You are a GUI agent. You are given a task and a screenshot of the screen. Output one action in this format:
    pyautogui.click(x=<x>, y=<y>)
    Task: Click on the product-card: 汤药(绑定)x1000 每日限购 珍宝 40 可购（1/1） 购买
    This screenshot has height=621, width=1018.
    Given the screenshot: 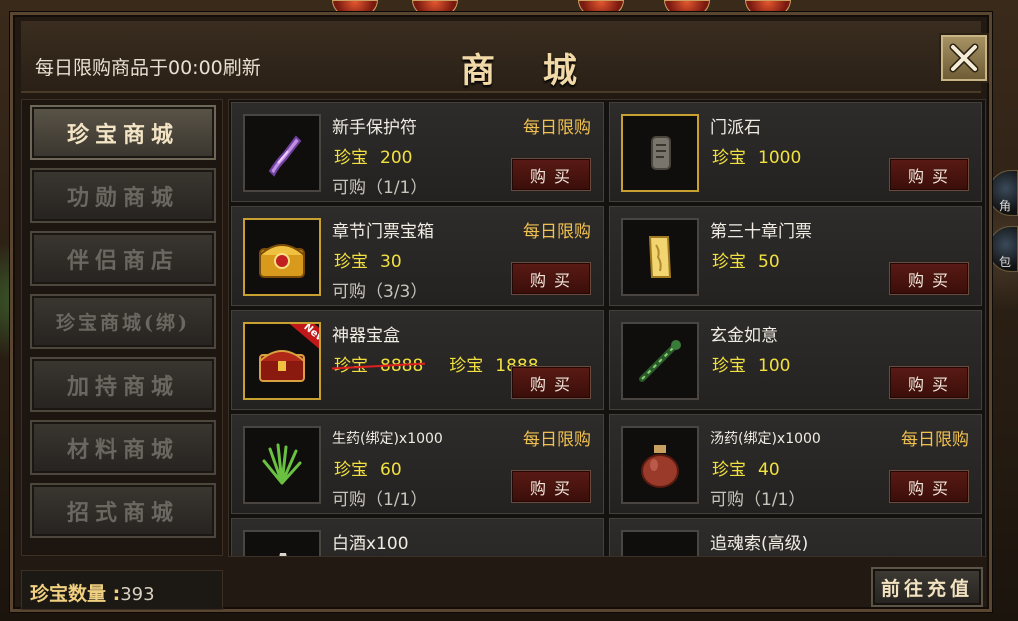 What is the action you would take?
    pyautogui.click(x=795, y=464)
    